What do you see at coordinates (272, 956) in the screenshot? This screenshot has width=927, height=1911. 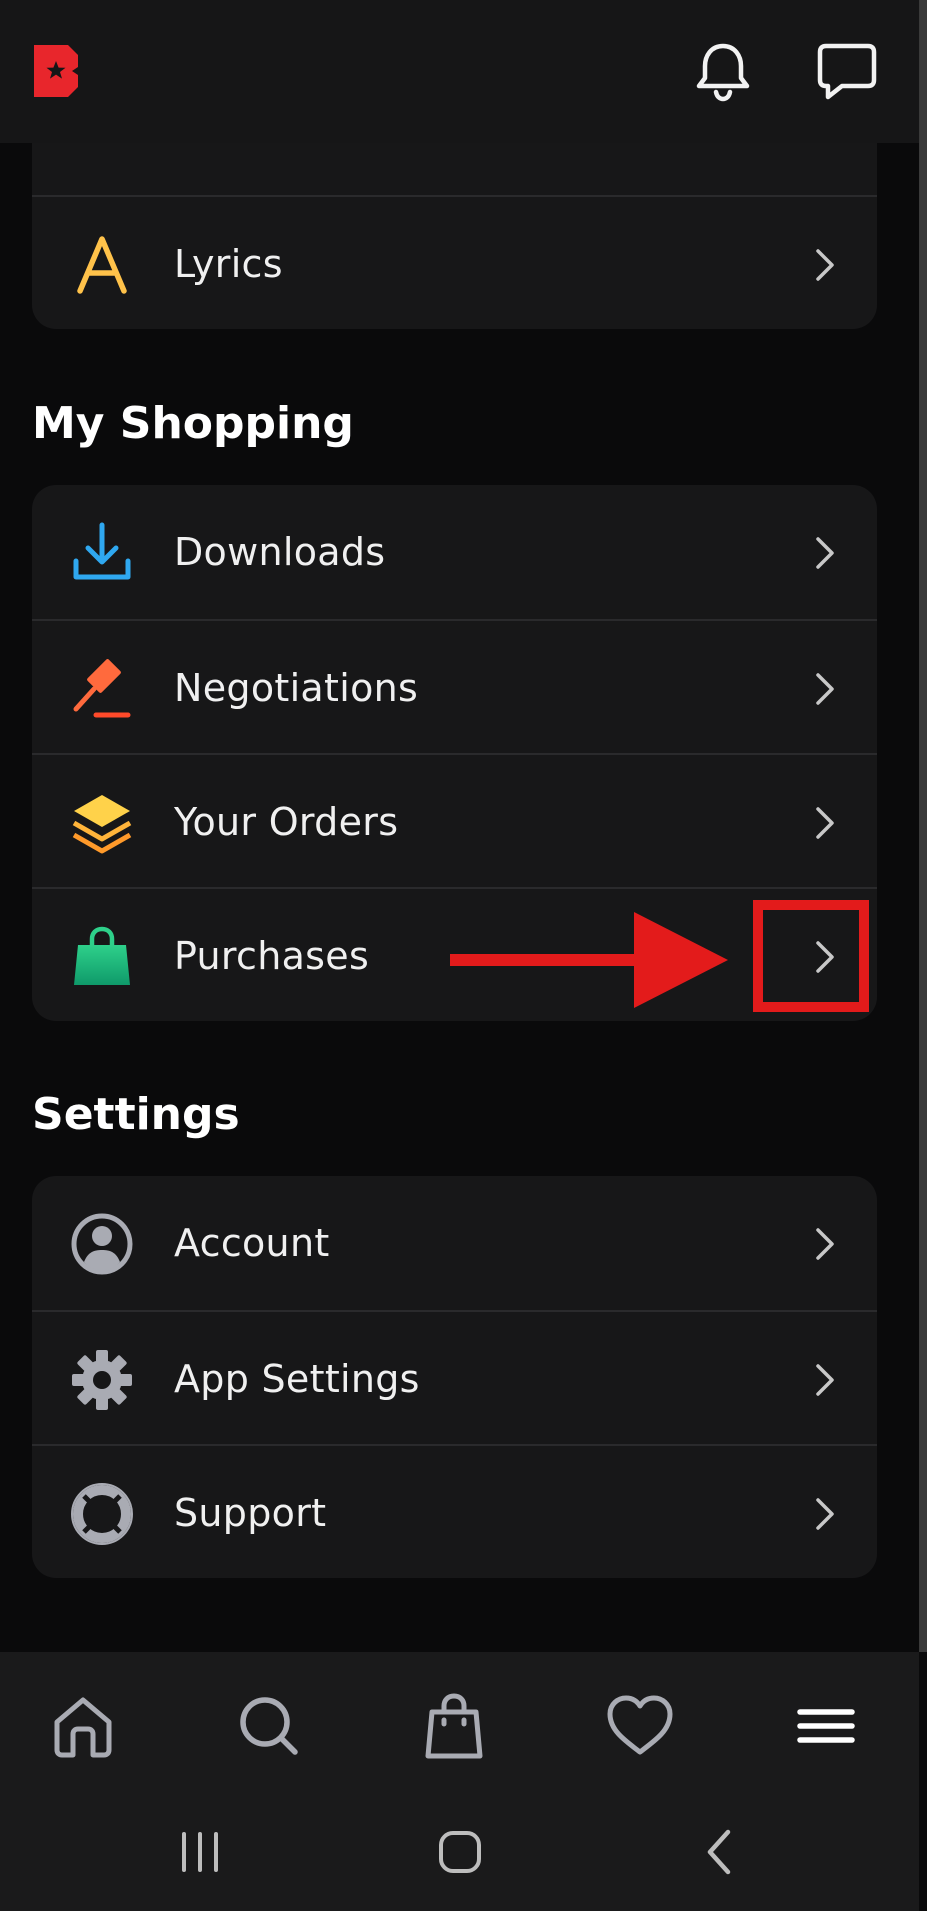 I see `item-label: Purchases` at bounding box center [272, 956].